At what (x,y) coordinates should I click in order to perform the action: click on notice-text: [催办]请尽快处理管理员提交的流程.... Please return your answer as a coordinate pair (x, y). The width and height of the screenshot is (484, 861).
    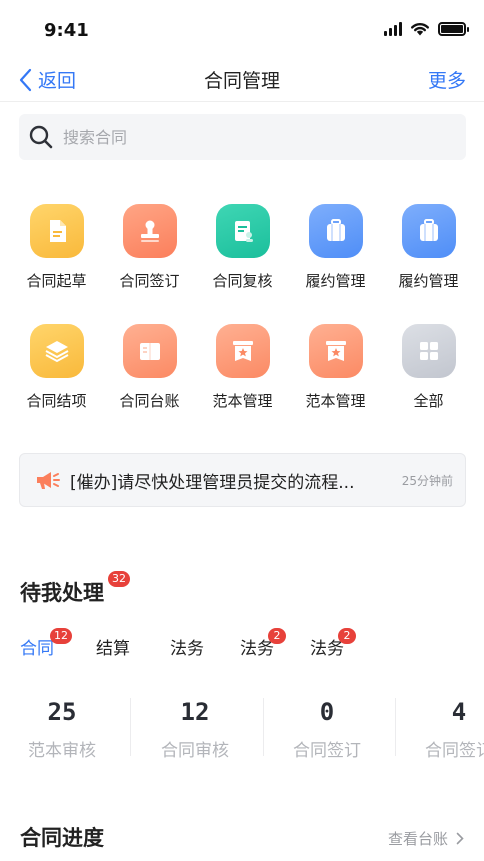
    Looking at the image, I should click on (212, 482).